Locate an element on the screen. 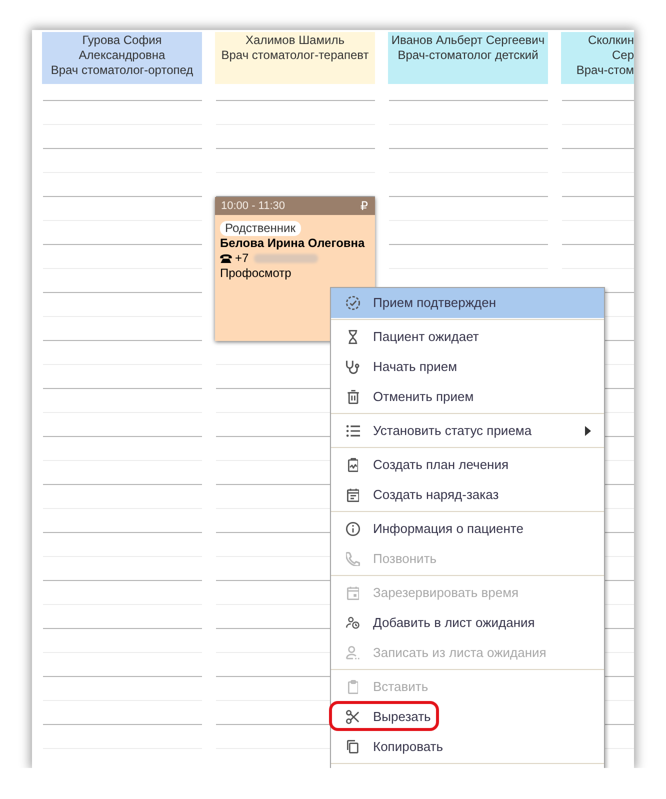  doctor-name: Халимов Шамиль is located at coordinates (295, 40).